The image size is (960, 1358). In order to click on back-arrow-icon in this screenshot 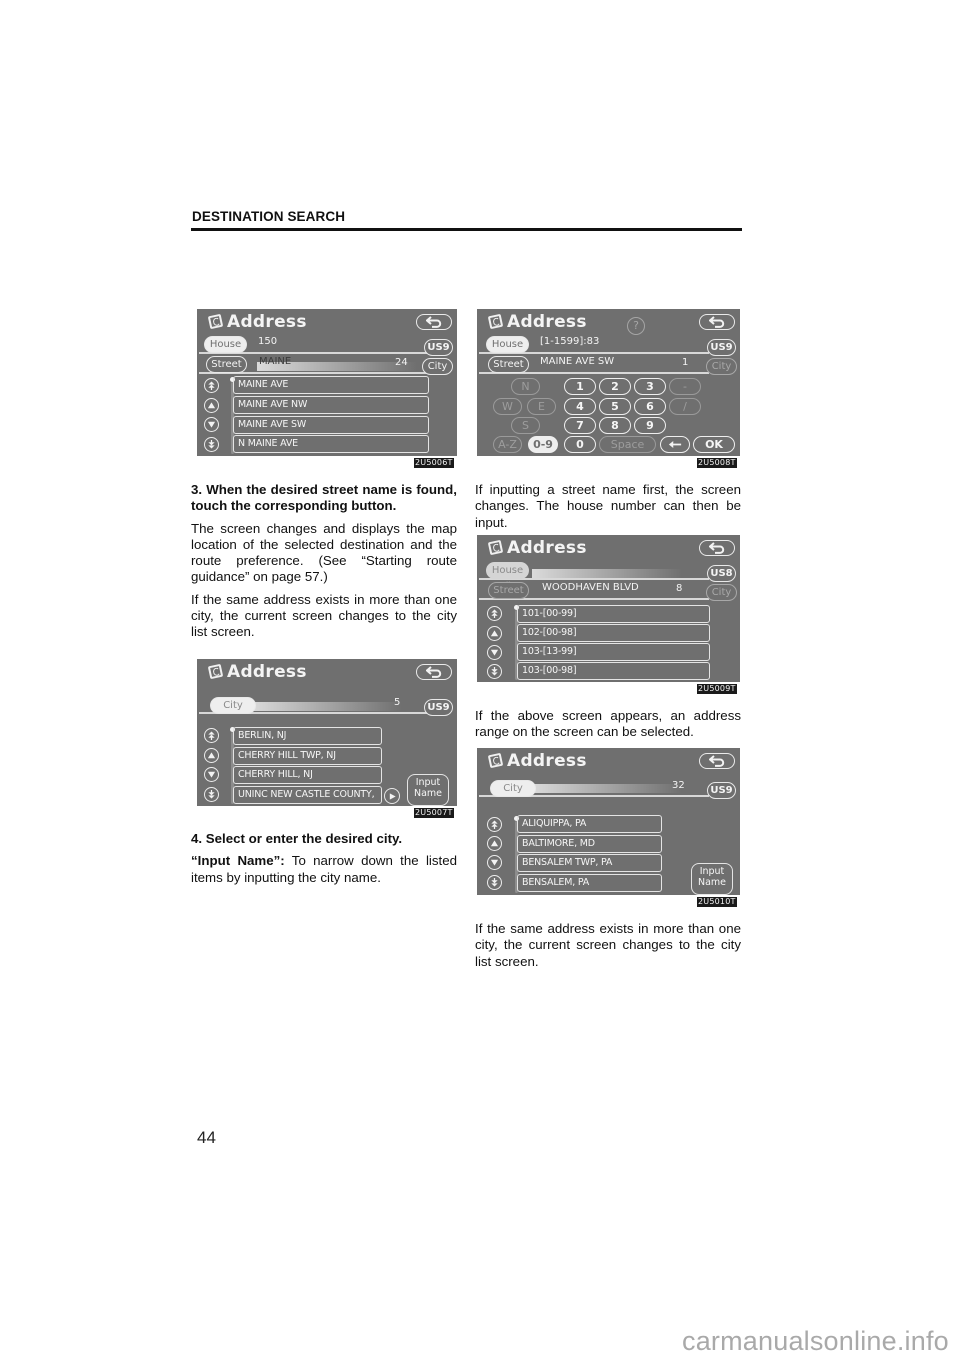, I will do `click(717, 761)`.